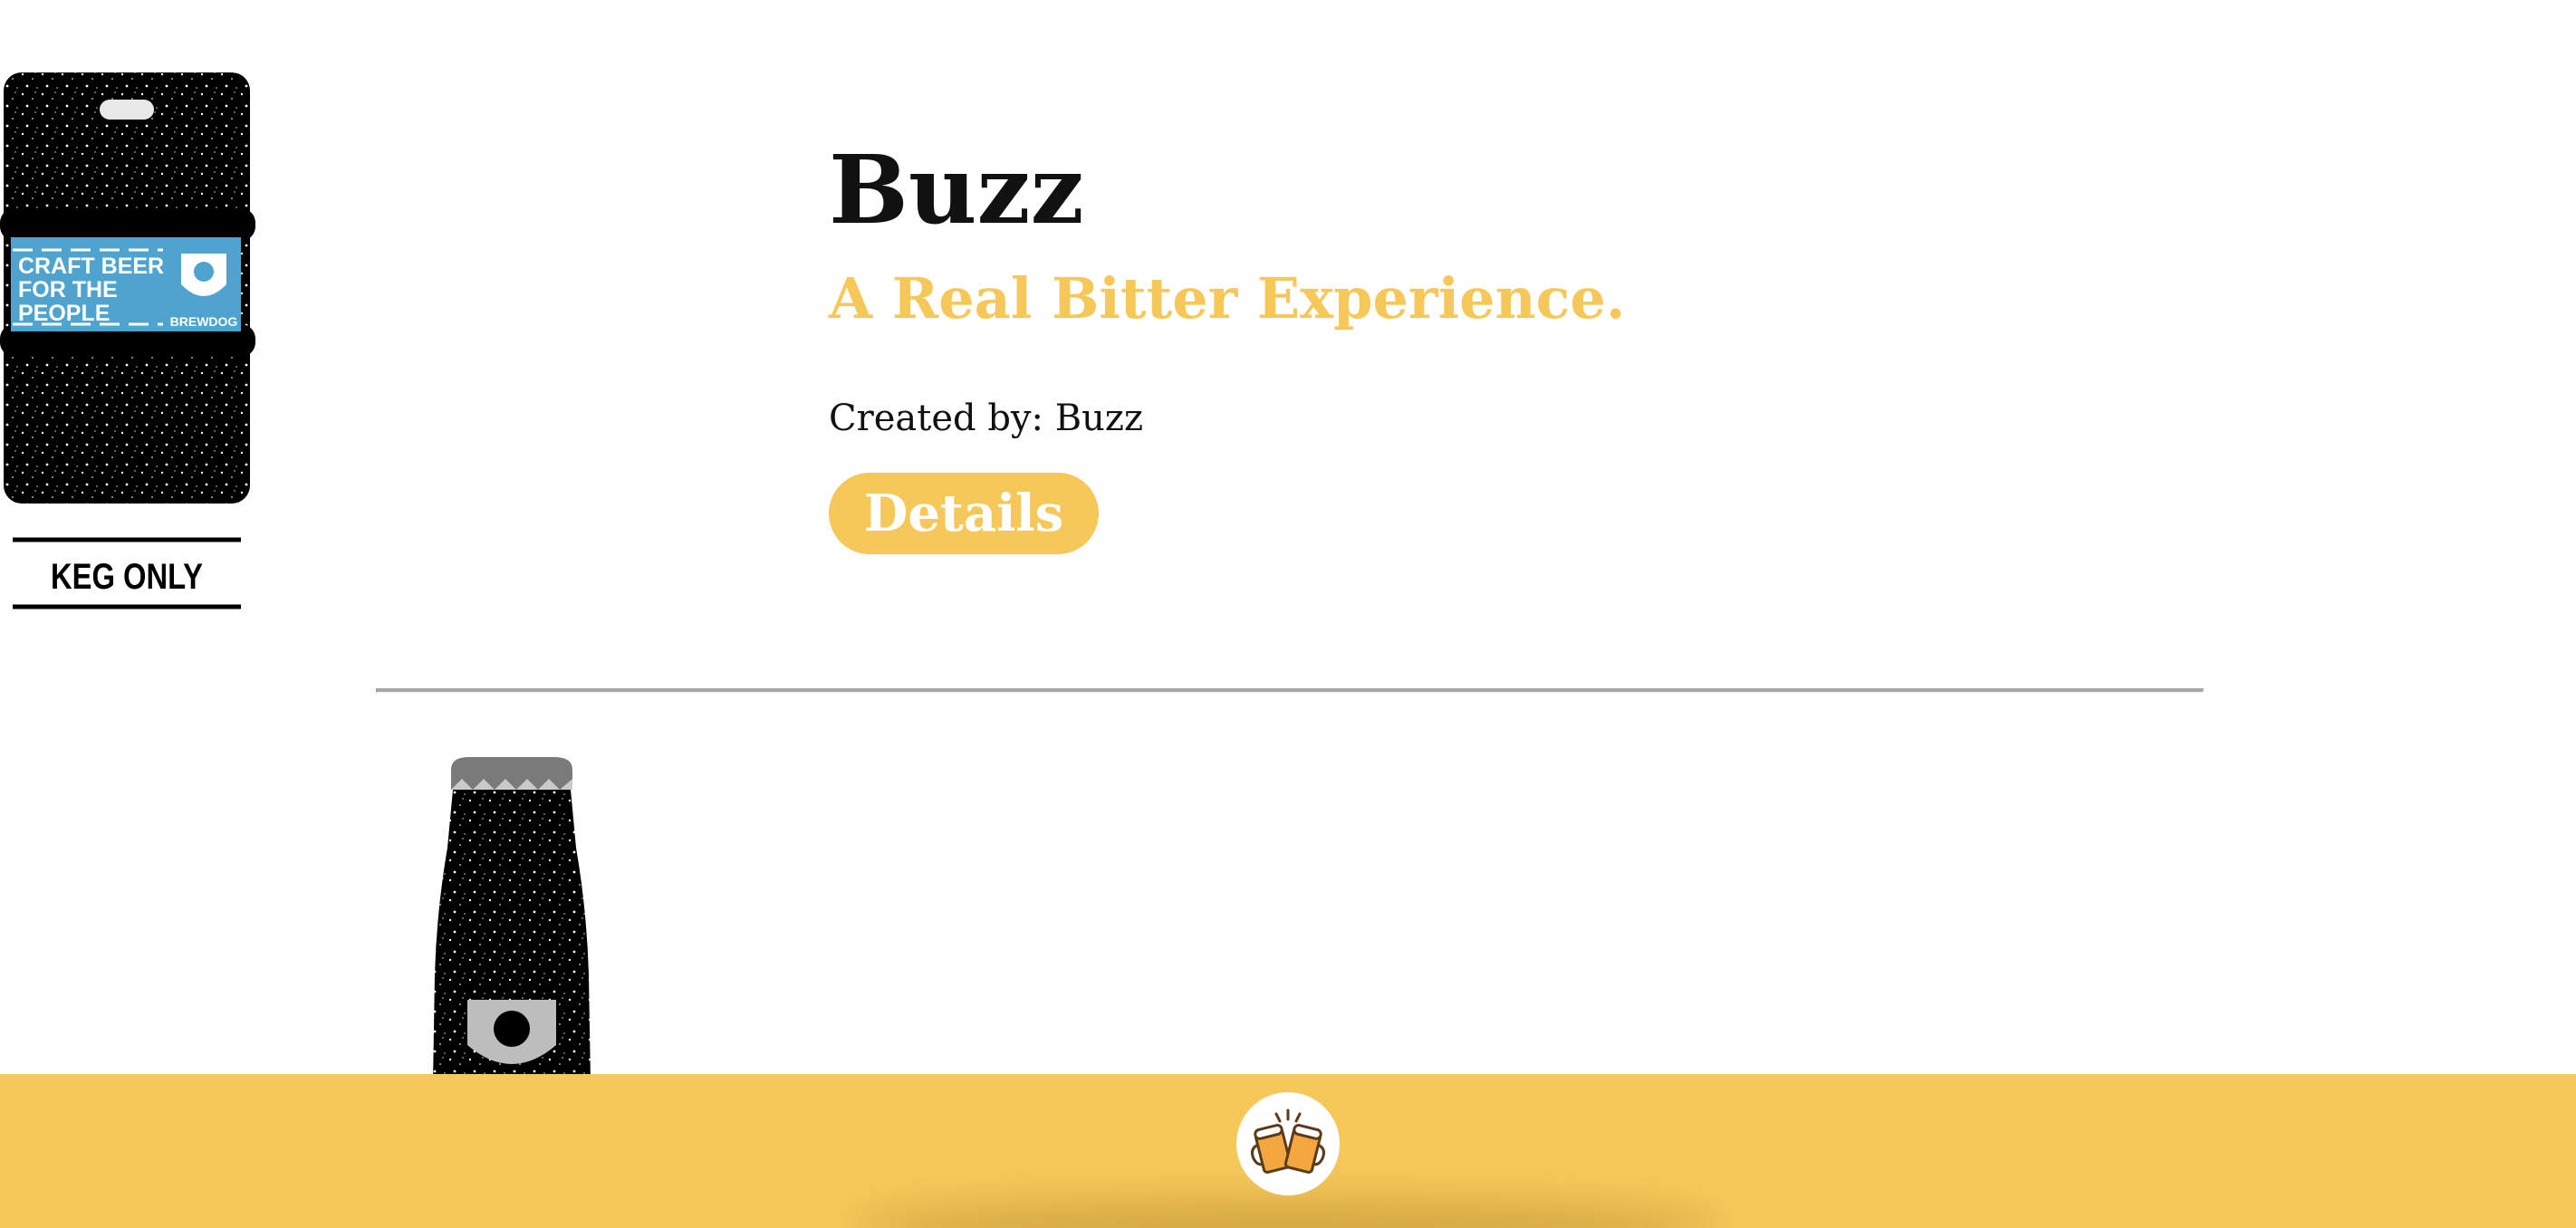 Image resolution: width=2576 pixels, height=1228 pixels. I want to click on beer-creator: Created by: Buzz, so click(986, 418).